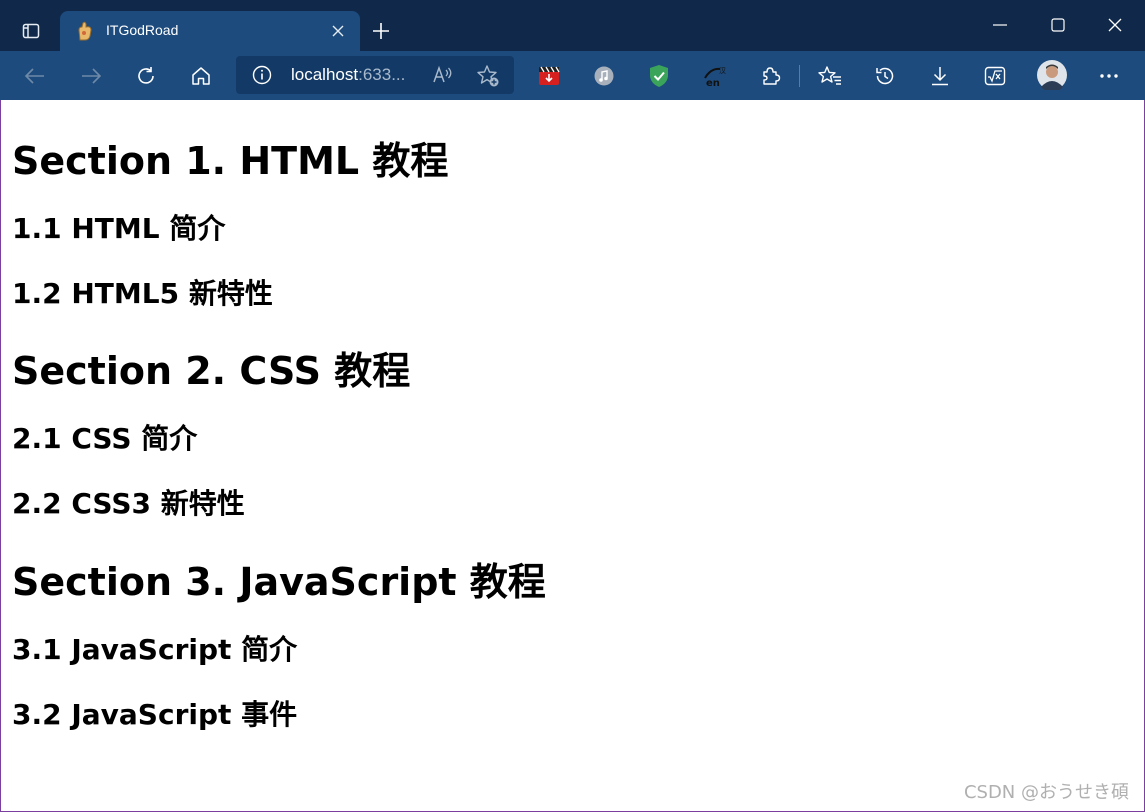 This screenshot has height=812, width=1145. What do you see at coordinates (713, 83) in the screenshot?
I see `svg-text: en` at bounding box center [713, 83].